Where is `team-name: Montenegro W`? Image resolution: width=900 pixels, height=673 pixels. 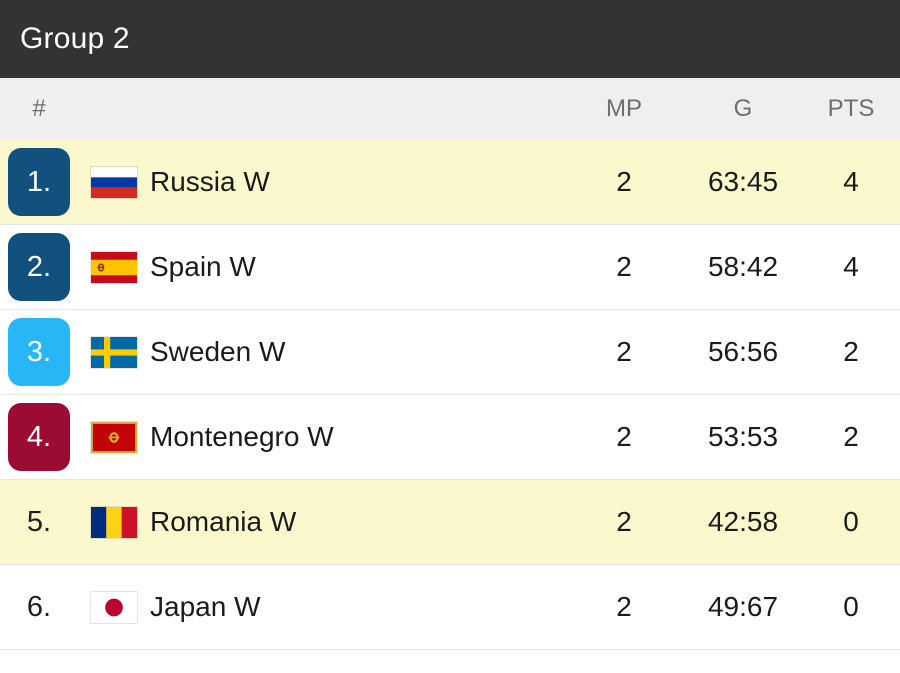 team-name: Montenegro W is located at coordinates (242, 436).